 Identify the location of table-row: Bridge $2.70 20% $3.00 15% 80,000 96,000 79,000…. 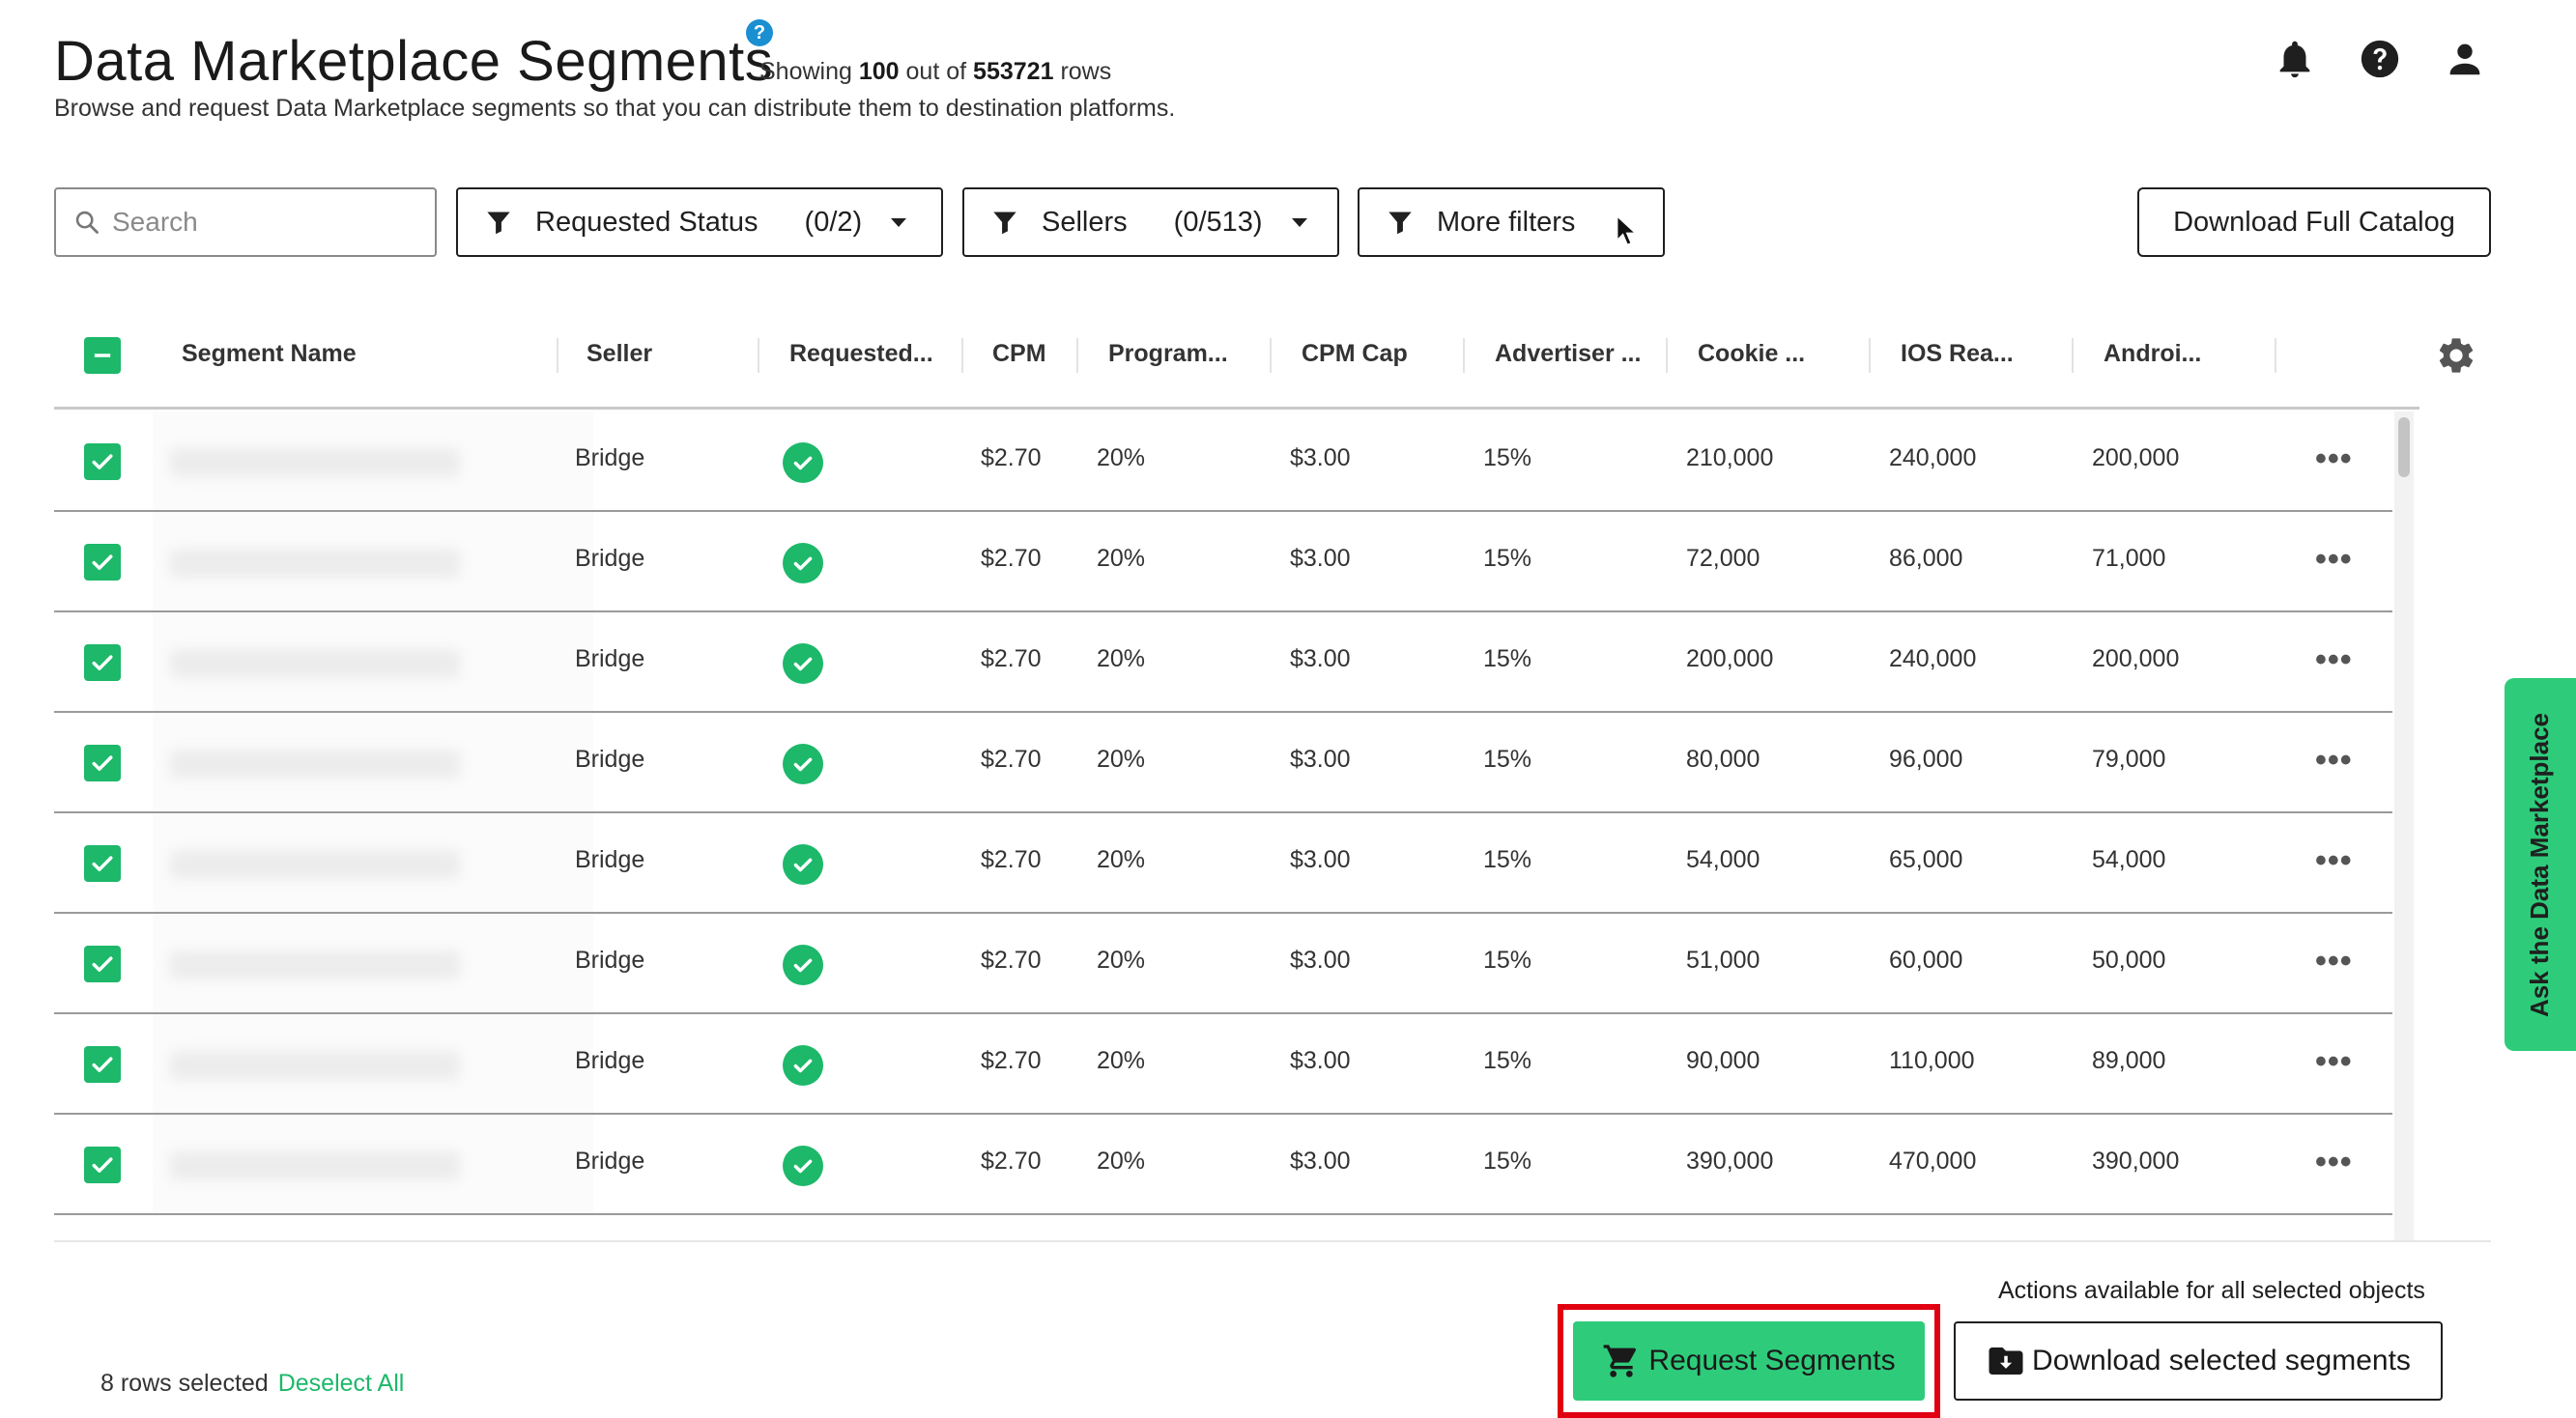
(1223, 763).